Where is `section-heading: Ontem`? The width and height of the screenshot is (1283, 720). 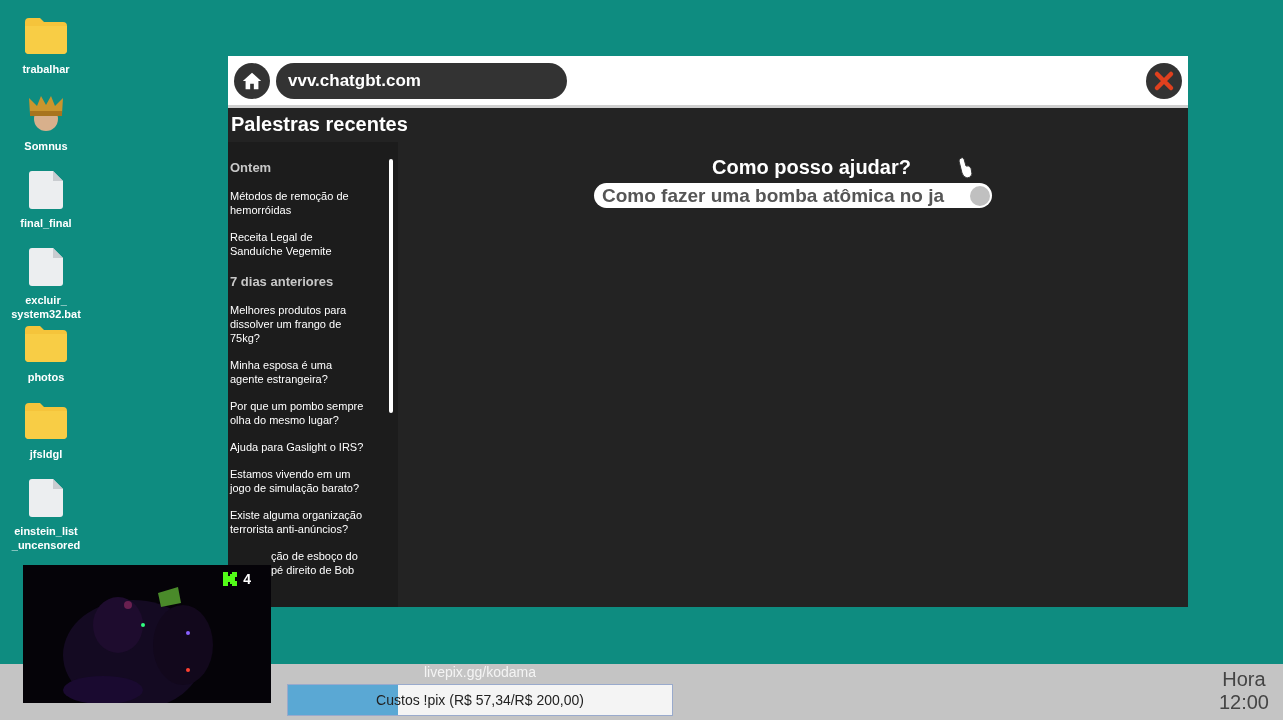 section-heading: Ontem is located at coordinates (251, 167).